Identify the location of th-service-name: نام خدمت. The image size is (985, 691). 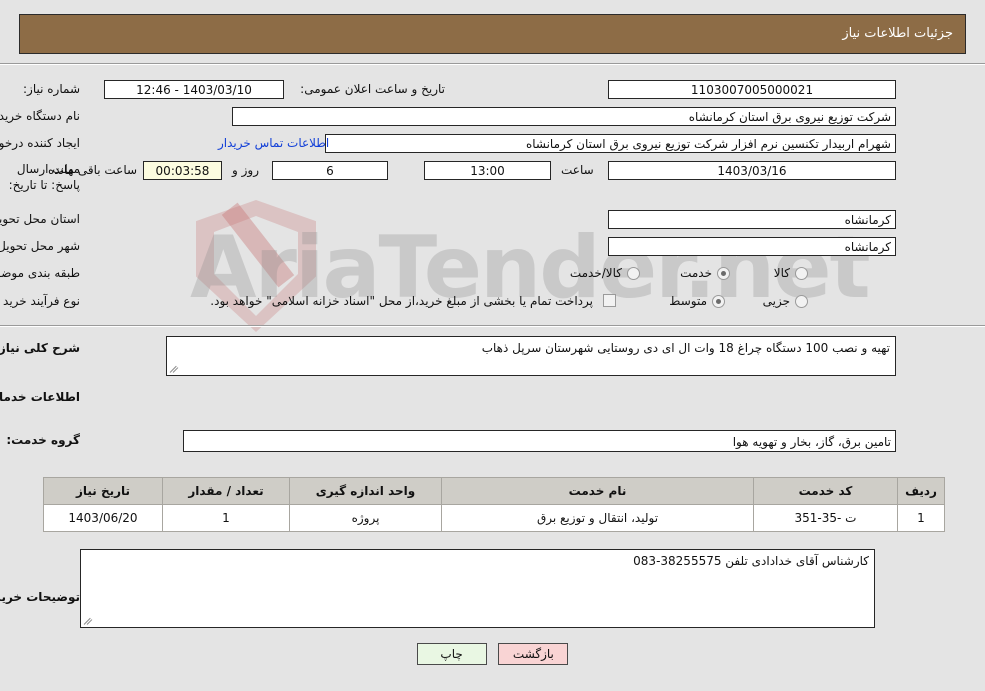
(597, 491).